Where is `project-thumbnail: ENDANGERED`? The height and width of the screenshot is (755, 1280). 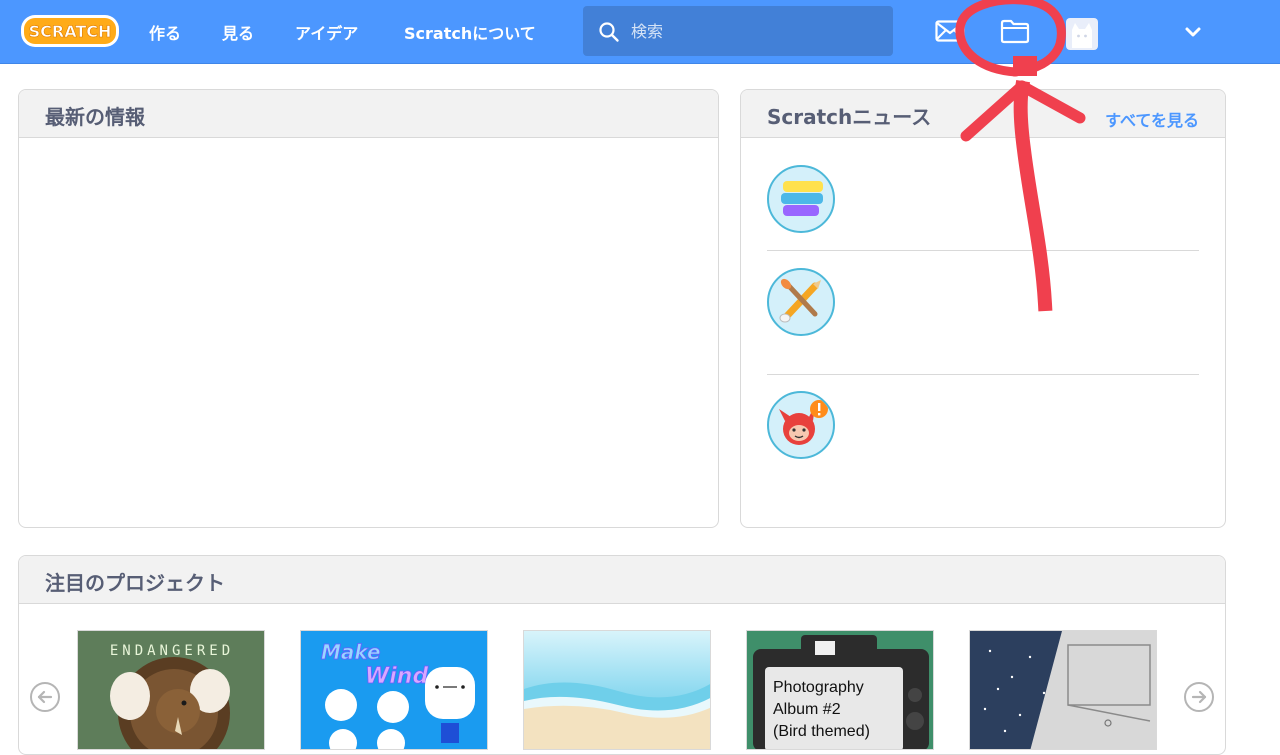 project-thumbnail: ENDANGERED is located at coordinates (171, 690).